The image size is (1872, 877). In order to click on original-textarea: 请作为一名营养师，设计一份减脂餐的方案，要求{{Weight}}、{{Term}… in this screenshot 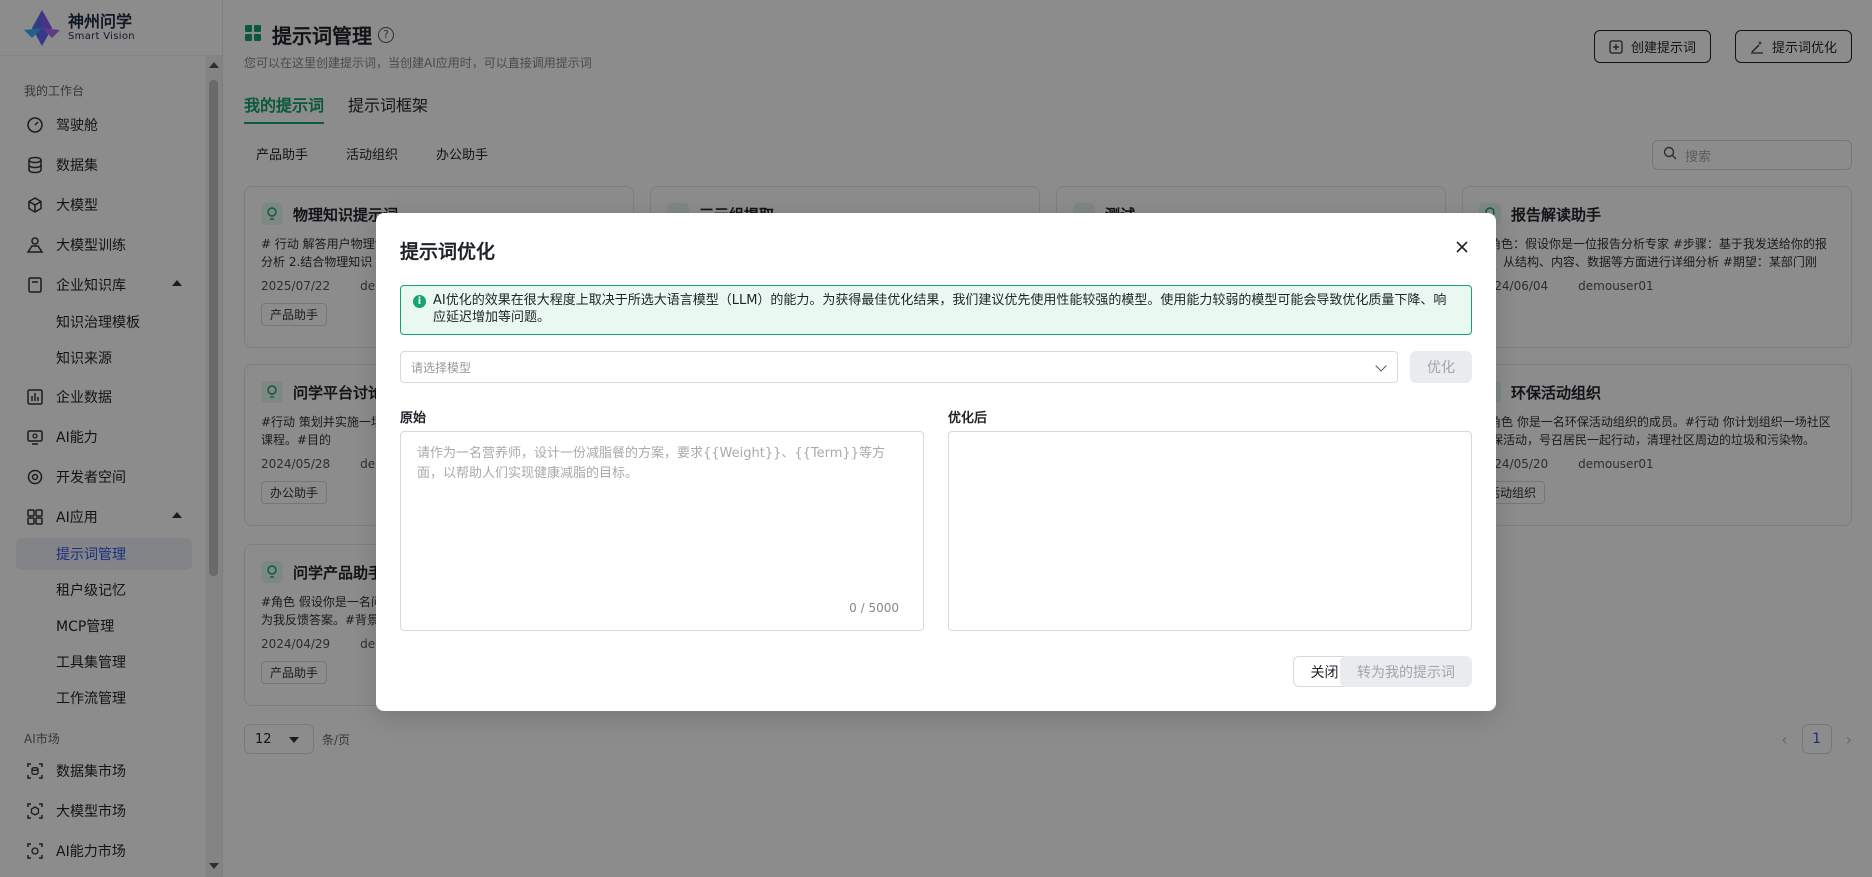, I will do `click(662, 531)`.